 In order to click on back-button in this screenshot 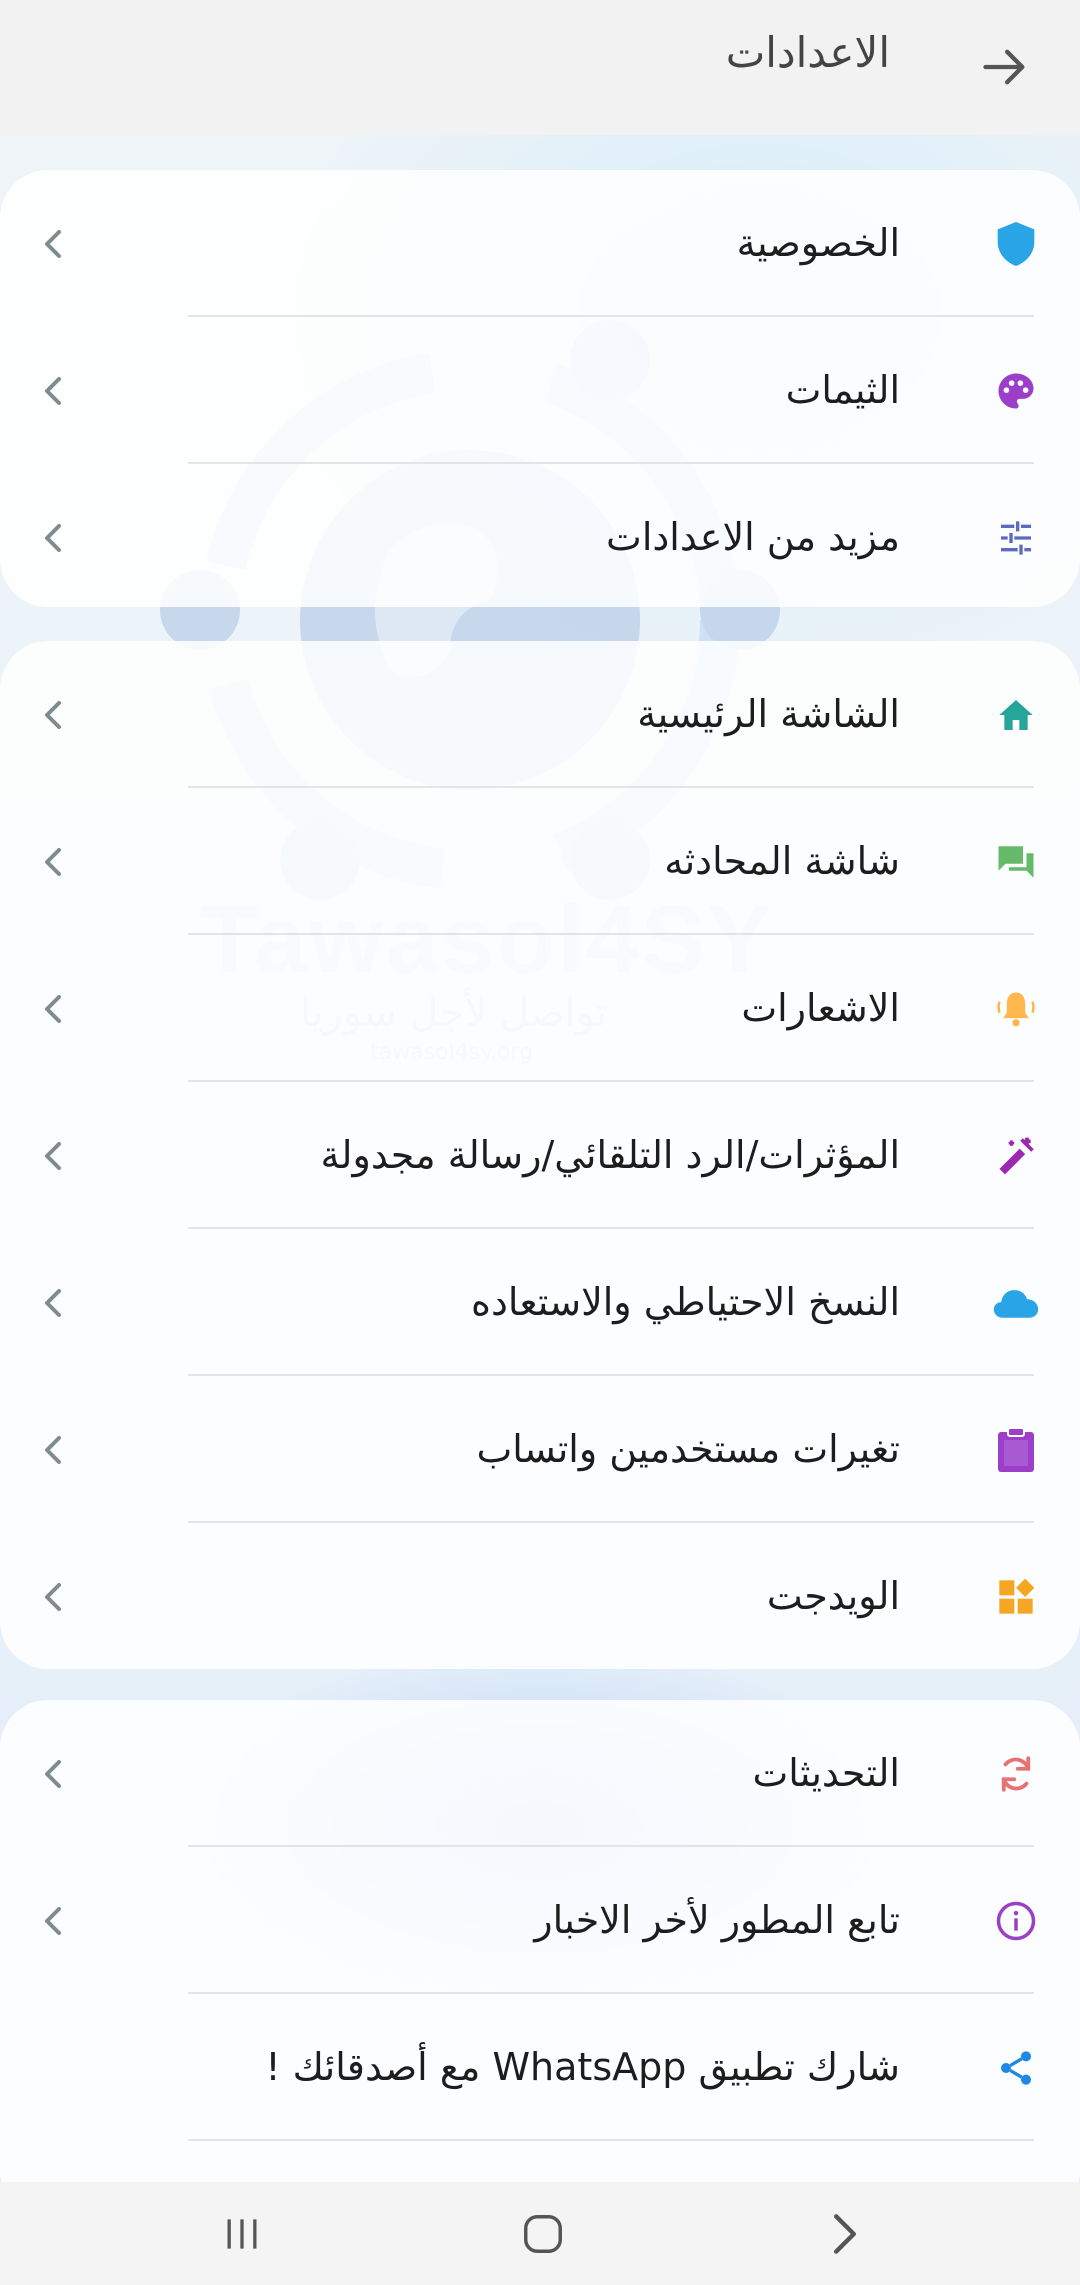, I will do `click(1005, 67)`.